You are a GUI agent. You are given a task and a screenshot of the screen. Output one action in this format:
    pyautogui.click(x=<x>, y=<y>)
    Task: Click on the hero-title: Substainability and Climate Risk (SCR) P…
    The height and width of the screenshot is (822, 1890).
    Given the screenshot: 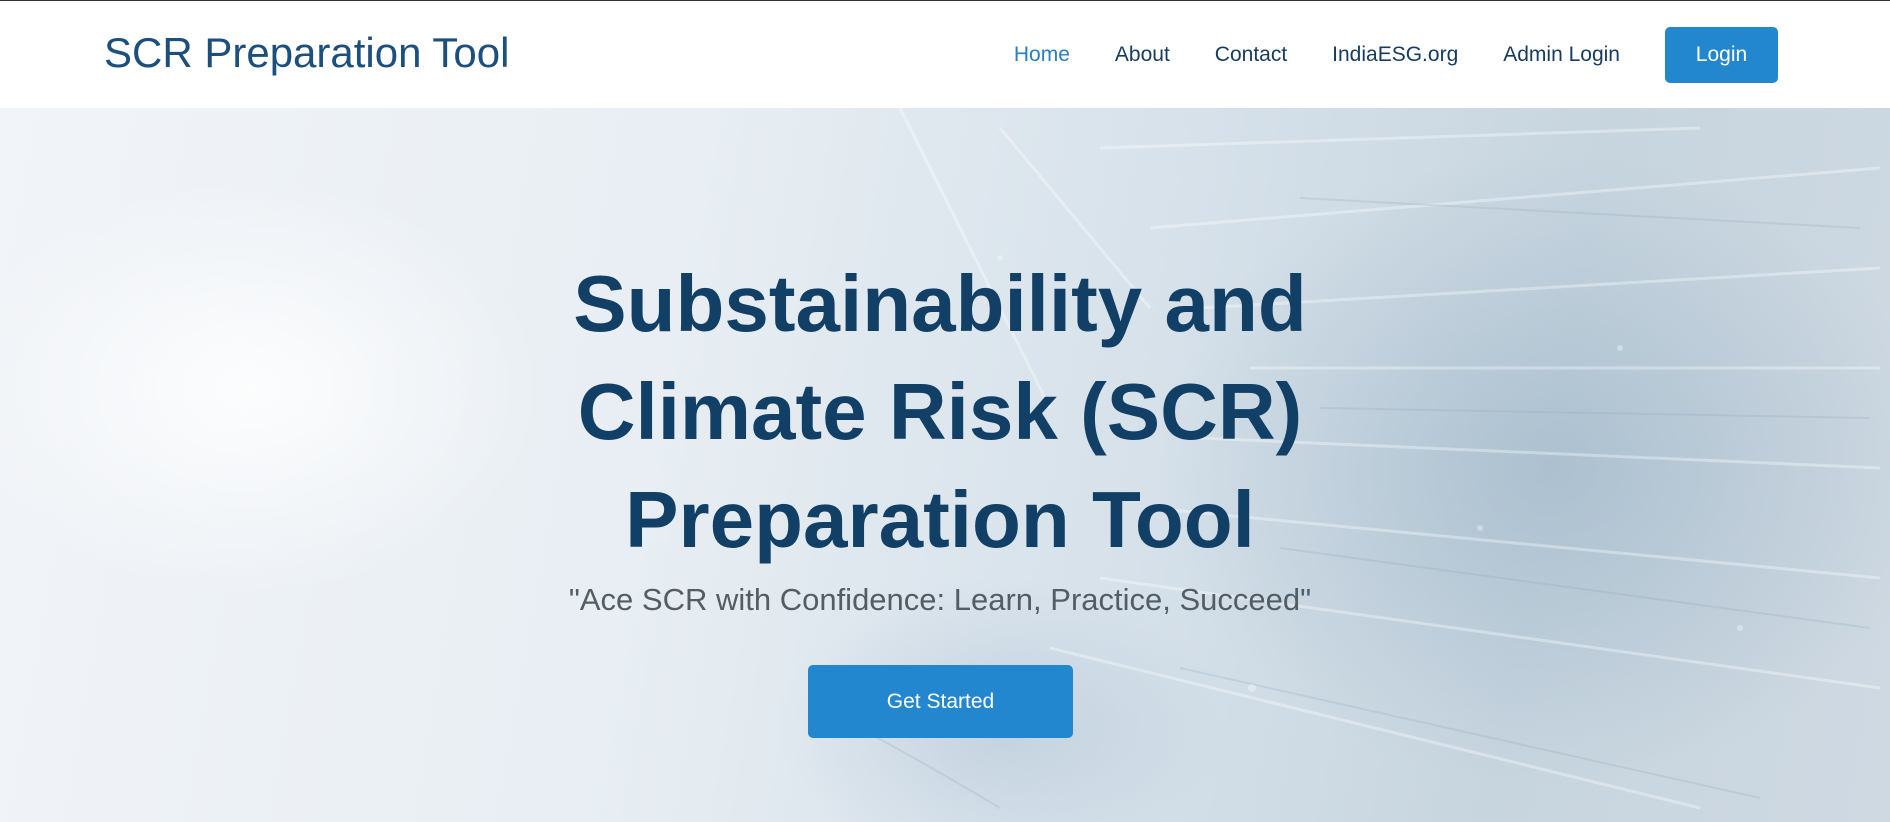 What is the action you would take?
    pyautogui.click(x=940, y=411)
    